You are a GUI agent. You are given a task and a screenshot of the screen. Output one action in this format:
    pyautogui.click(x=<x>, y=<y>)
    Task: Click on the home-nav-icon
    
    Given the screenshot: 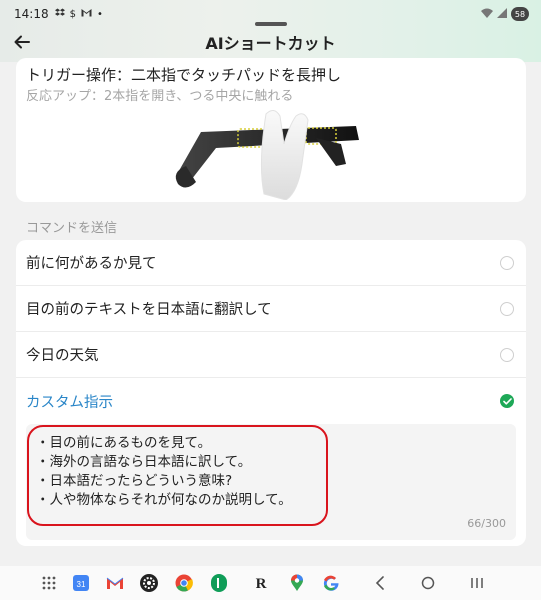 What is the action you would take?
    pyautogui.click(x=428, y=583)
    